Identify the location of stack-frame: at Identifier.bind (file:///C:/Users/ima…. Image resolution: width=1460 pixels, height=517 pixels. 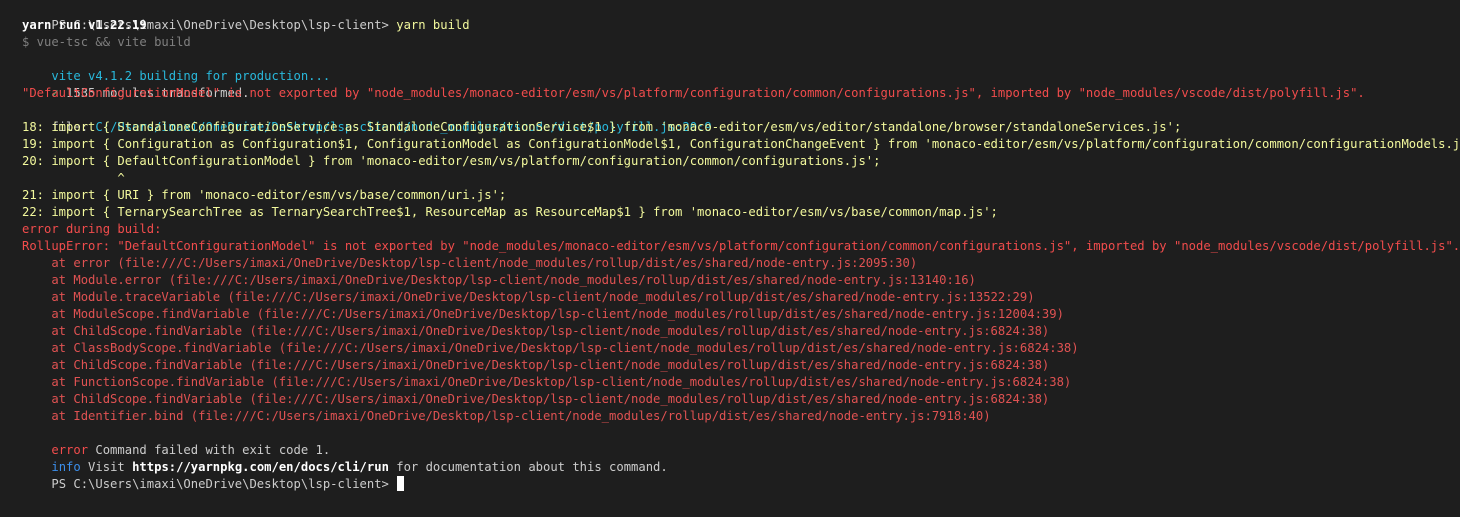
(506, 416).